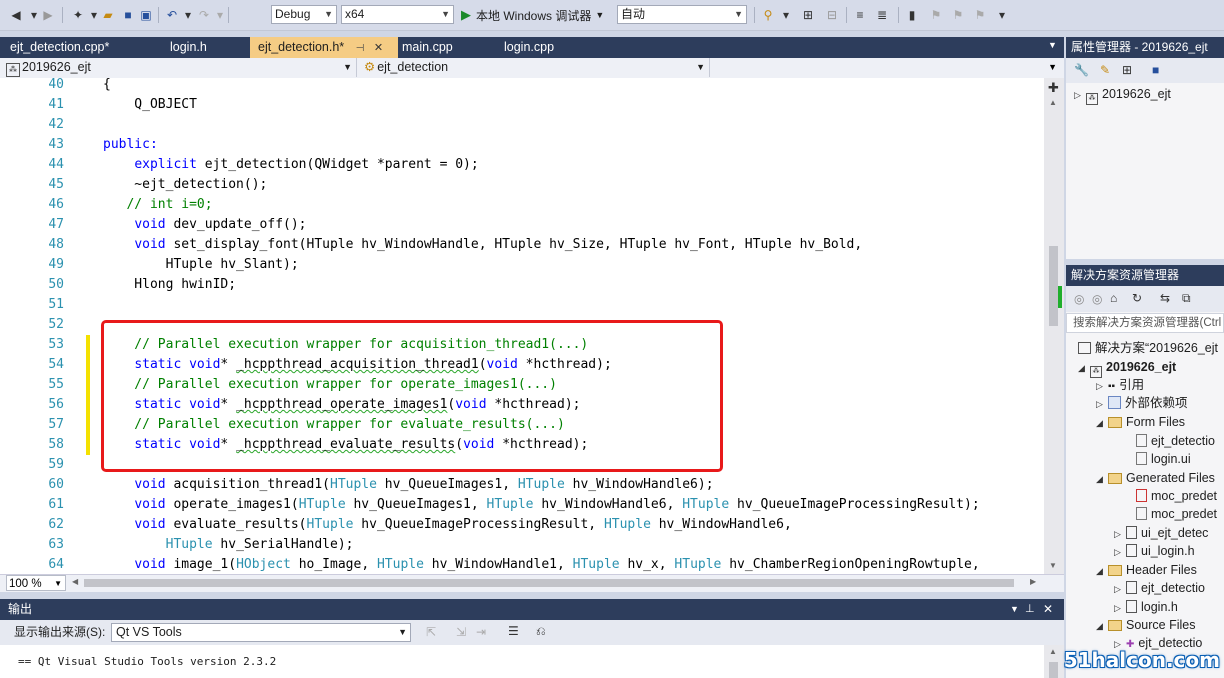 The image size is (1224, 678). What do you see at coordinates (108, 15) in the screenshot?
I see `open-folder-icon: ▰` at bounding box center [108, 15].